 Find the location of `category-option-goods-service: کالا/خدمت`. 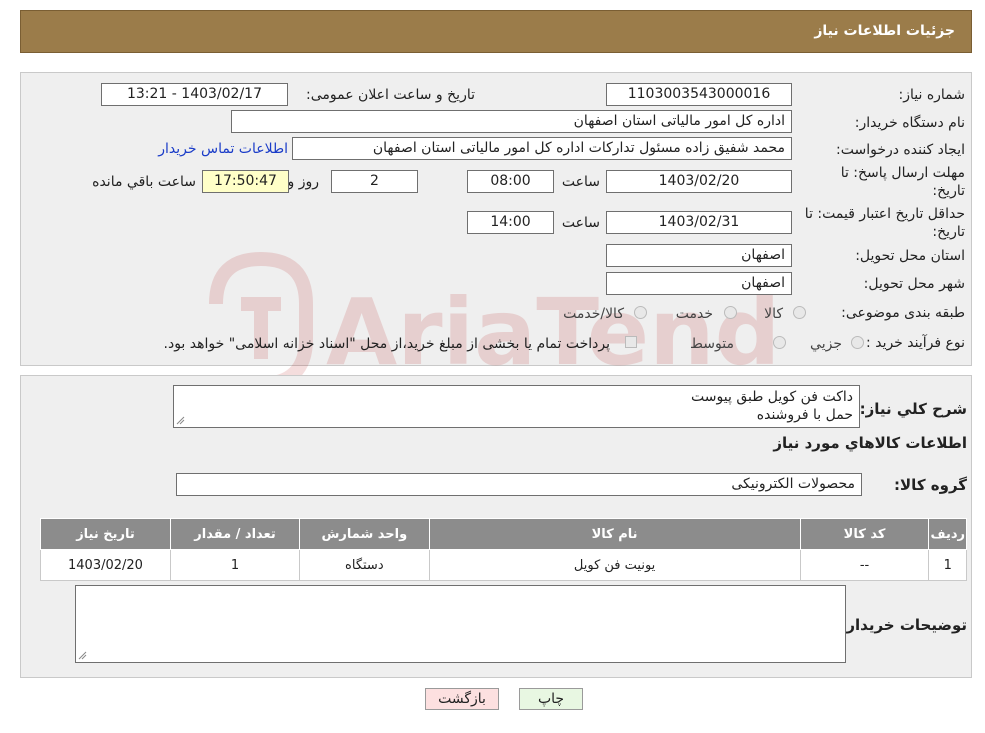

category-option-goods-service: کالا/خدمت is located at coordinates (593, 314).